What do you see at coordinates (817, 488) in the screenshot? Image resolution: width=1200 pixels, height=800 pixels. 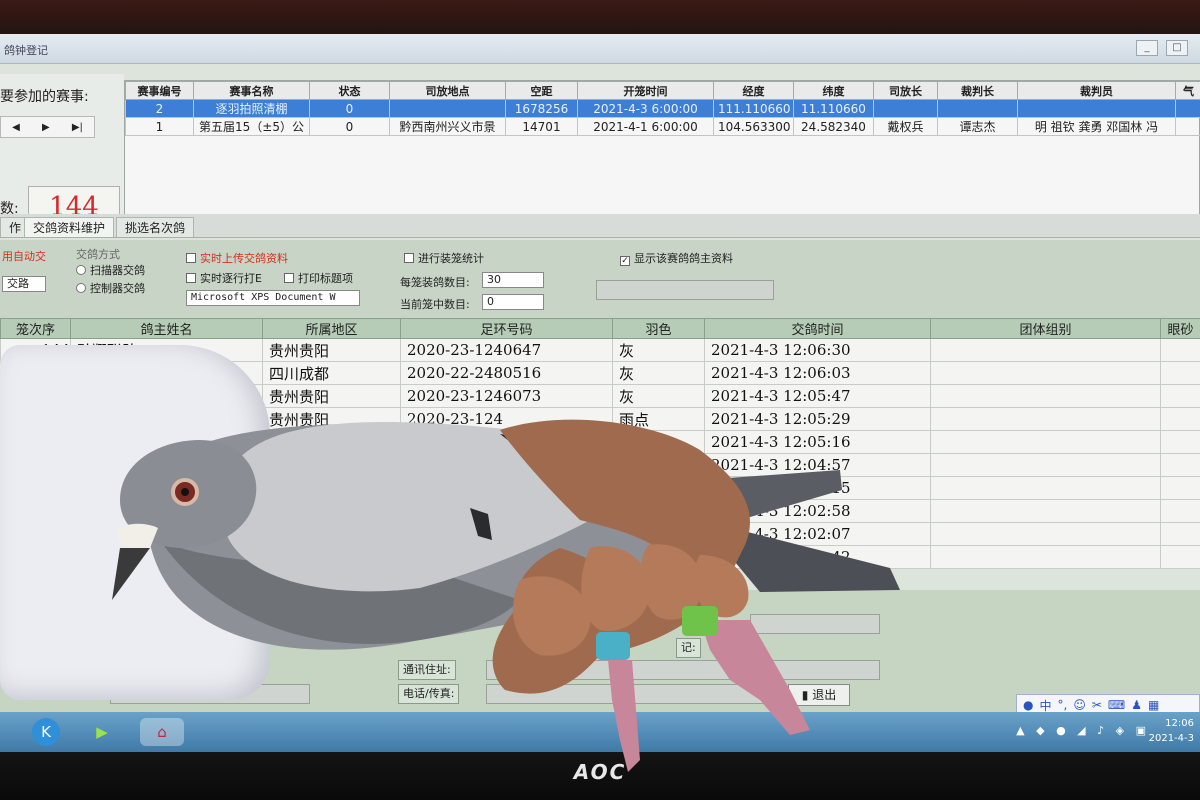 I see `clock-cell: 2021-4-3 12:03:15` at bounding box center [817, 488].